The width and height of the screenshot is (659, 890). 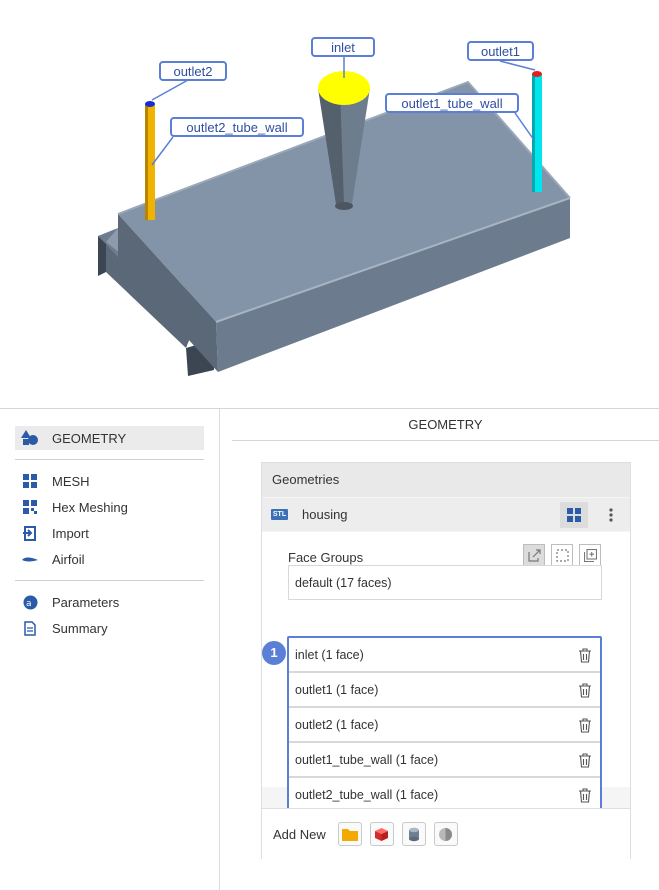 I want to click on sidebar-item-label: Parameters, so click(x=86, y=602).